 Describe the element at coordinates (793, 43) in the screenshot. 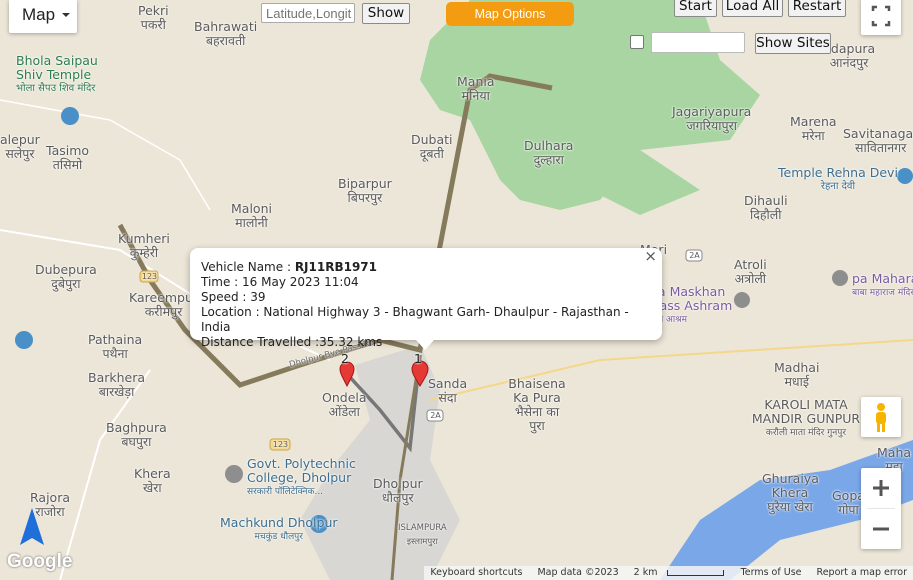

I see `show-sites-button: Show Sites` at that location.